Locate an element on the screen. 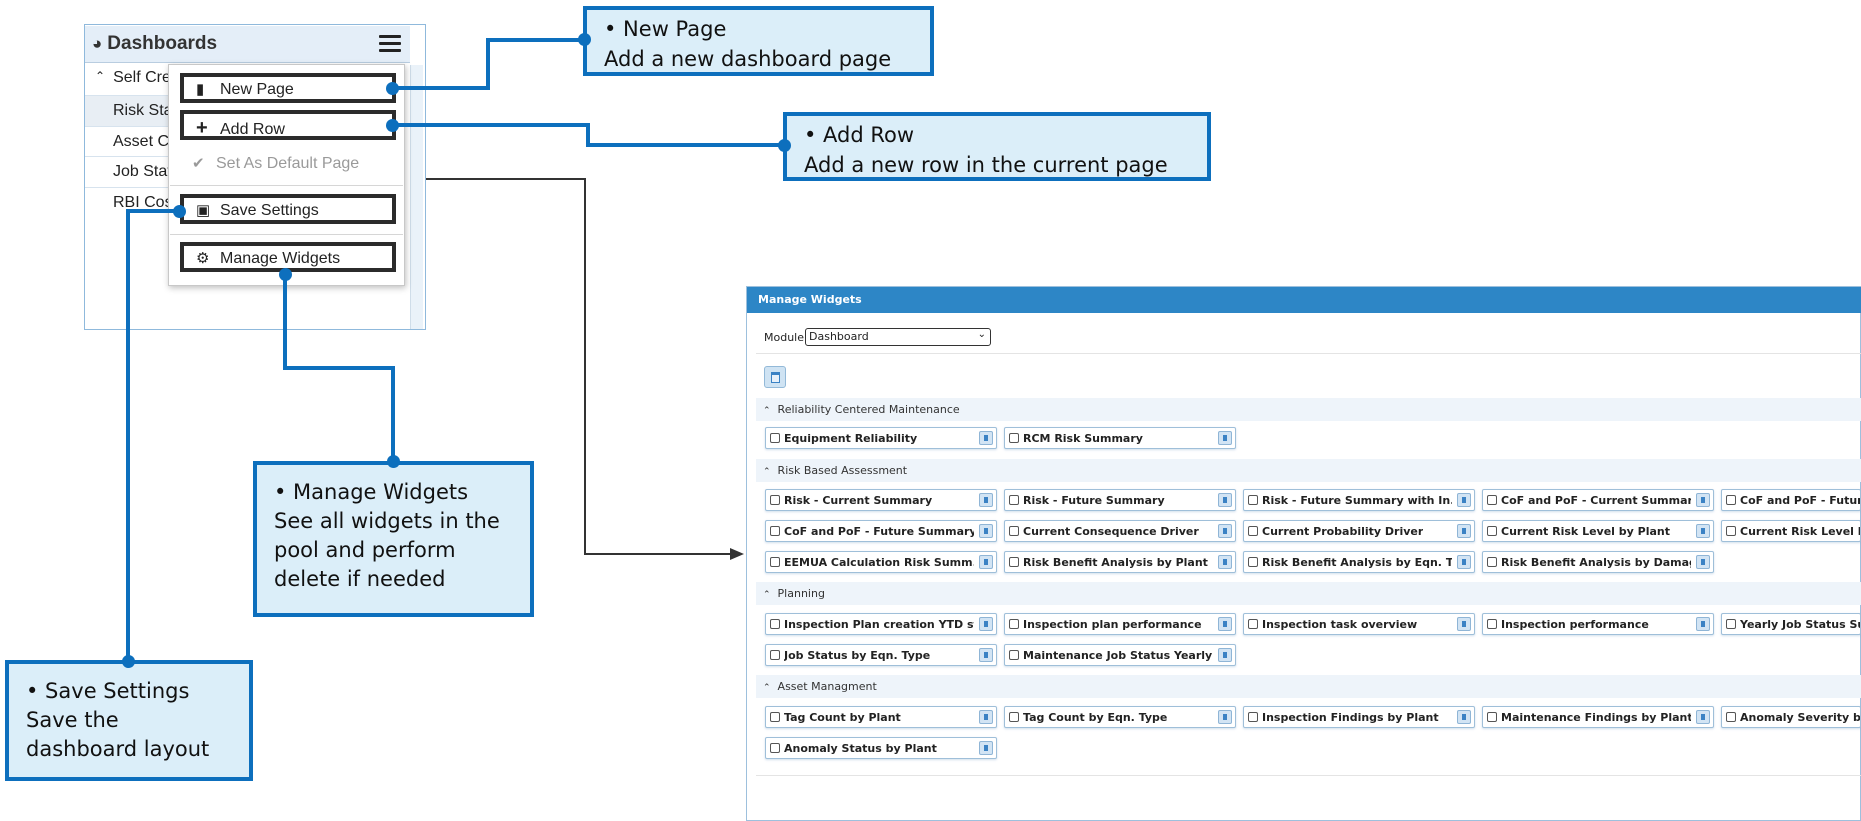 The height and width of the screenshot is (821, 1861). widget-group-header: ⌃ Risk Based Assessment is located at coordinates (1308, 470).